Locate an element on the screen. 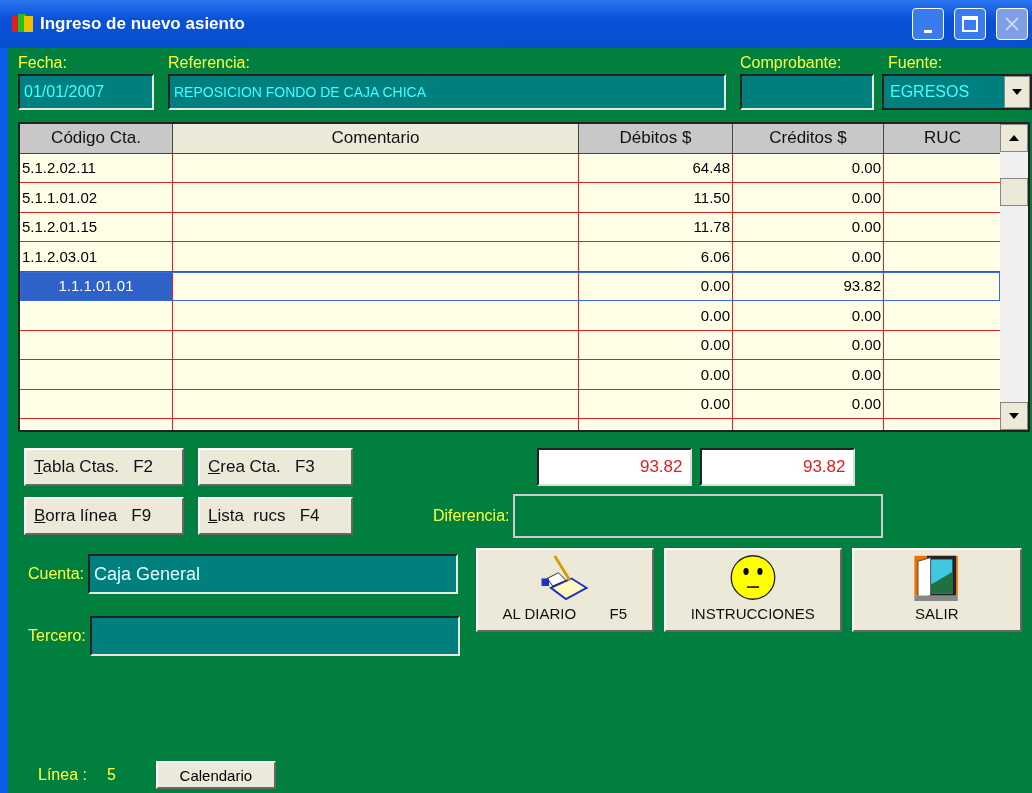 Image resolution: width=1032 pixels, height=793 pixels. table-cell: 5.1.2.02.11 is located at coordinates (96, 168).